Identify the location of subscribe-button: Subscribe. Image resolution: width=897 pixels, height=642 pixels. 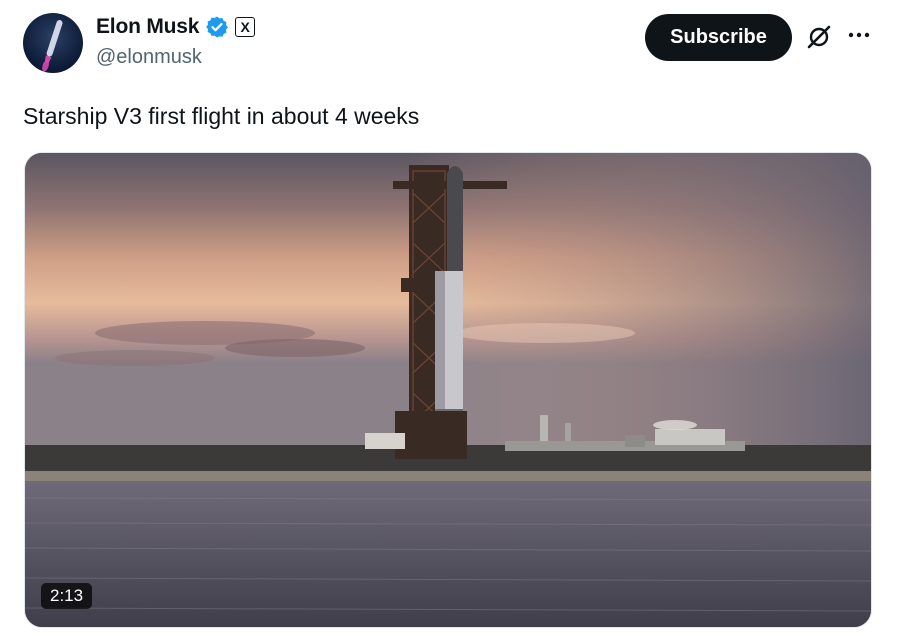
(718, 37).